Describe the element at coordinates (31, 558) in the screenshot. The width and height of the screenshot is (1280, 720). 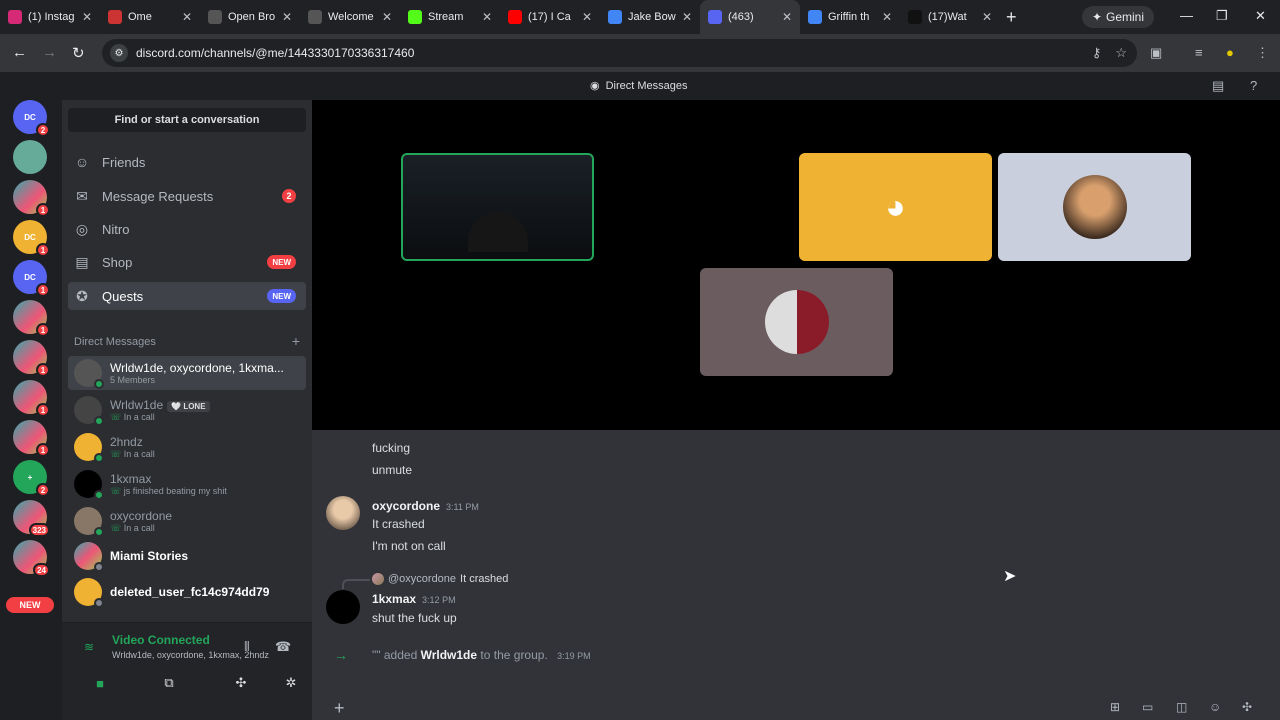
I see `server-icon: 24` at that location.